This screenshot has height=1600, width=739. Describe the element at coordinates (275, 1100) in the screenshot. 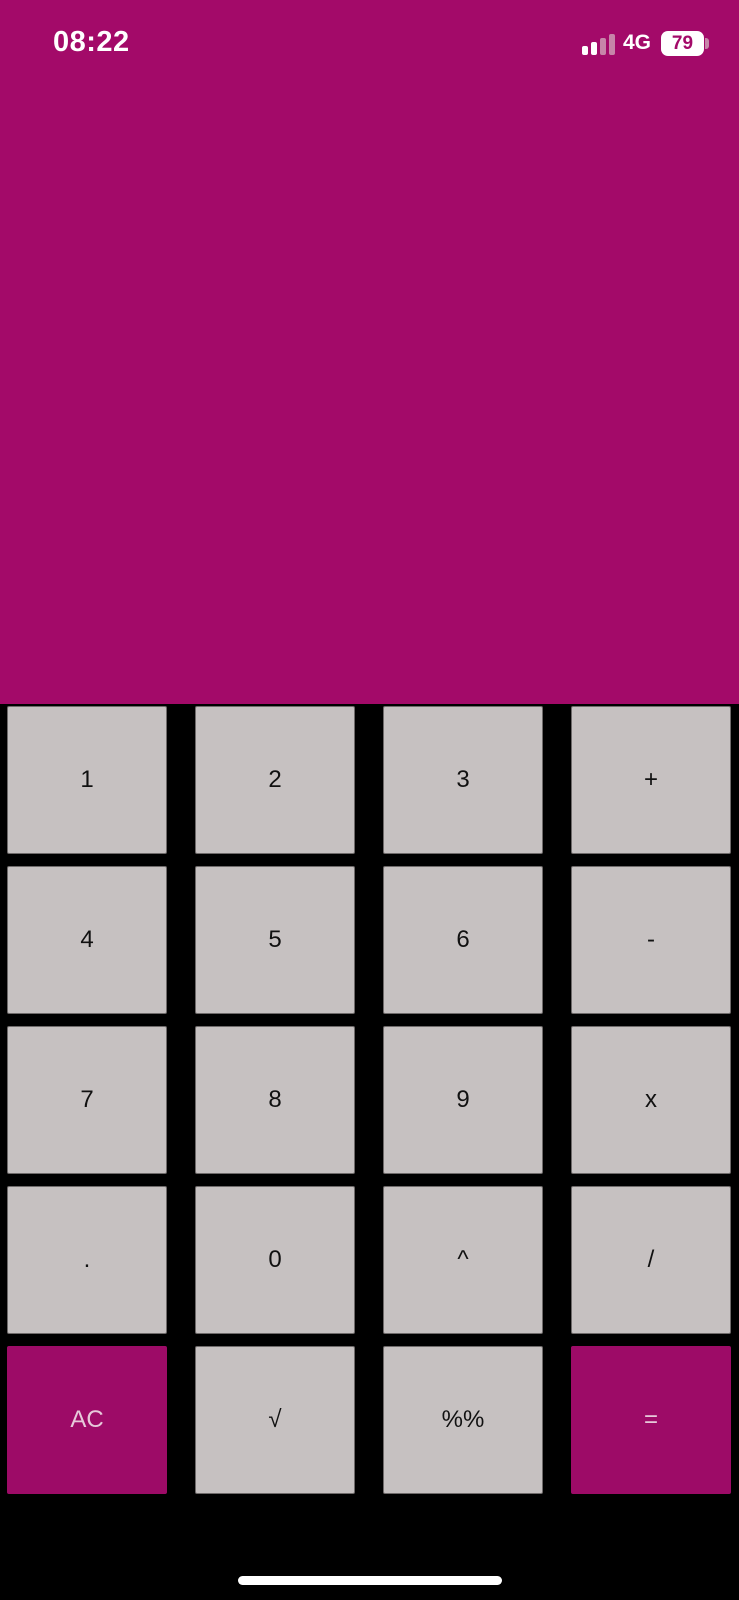

I see `key-8: 8` at that location.